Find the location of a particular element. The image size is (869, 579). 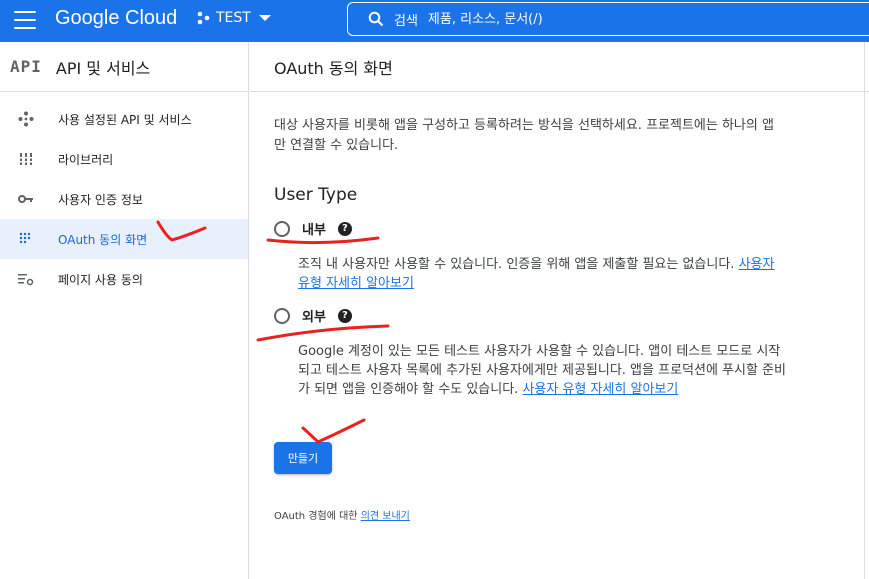

sidebar-item-label: 사용자 인증 정보 is located at coordinates (100, 199).